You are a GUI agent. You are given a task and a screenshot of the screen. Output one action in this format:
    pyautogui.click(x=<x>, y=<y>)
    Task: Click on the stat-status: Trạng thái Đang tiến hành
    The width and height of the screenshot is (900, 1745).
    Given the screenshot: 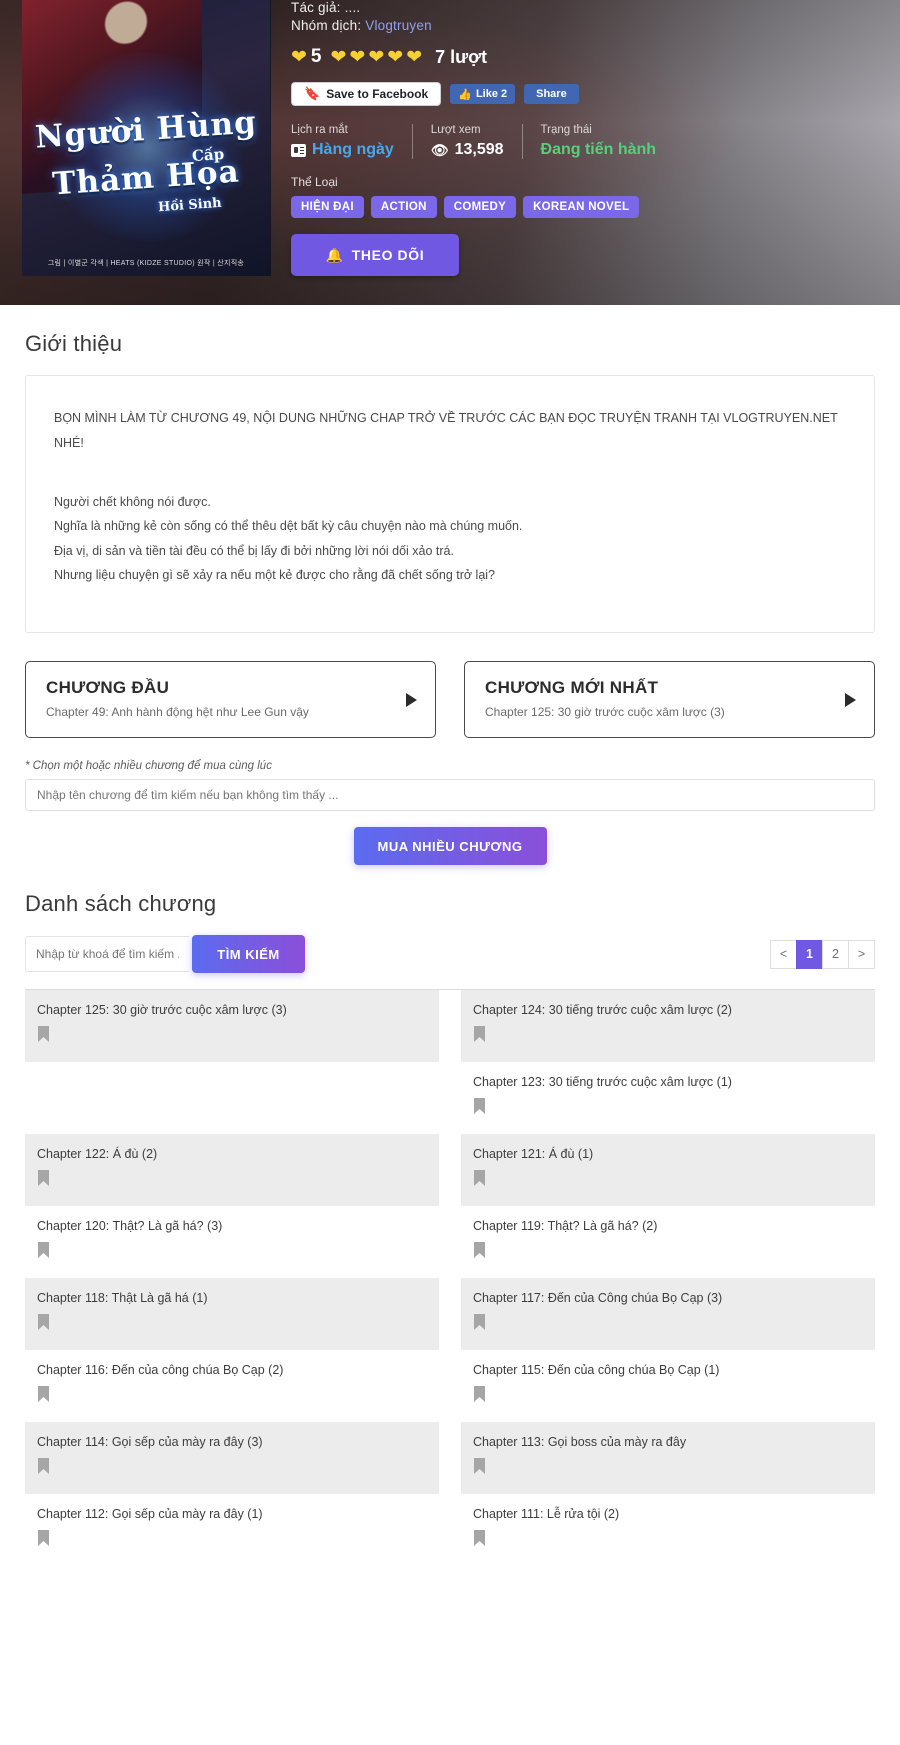 What is the action you would take?
    pyautogui.click(x=598, y=141)
    